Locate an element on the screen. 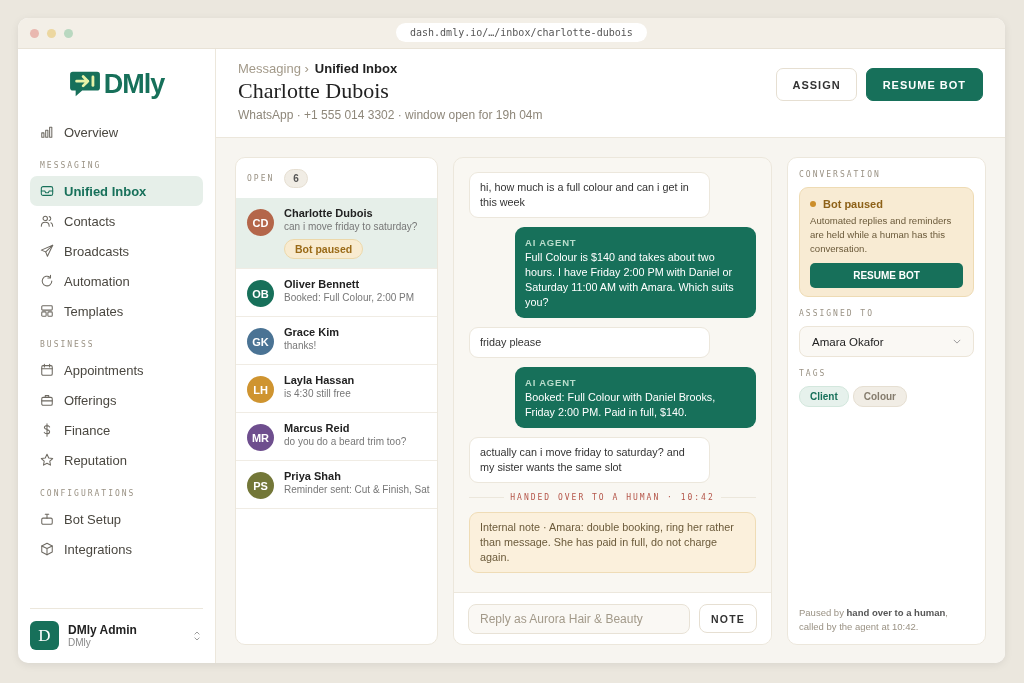 The image size is (1024, 683). section-heading: MESSAGING is located at coordinates (71, 166).